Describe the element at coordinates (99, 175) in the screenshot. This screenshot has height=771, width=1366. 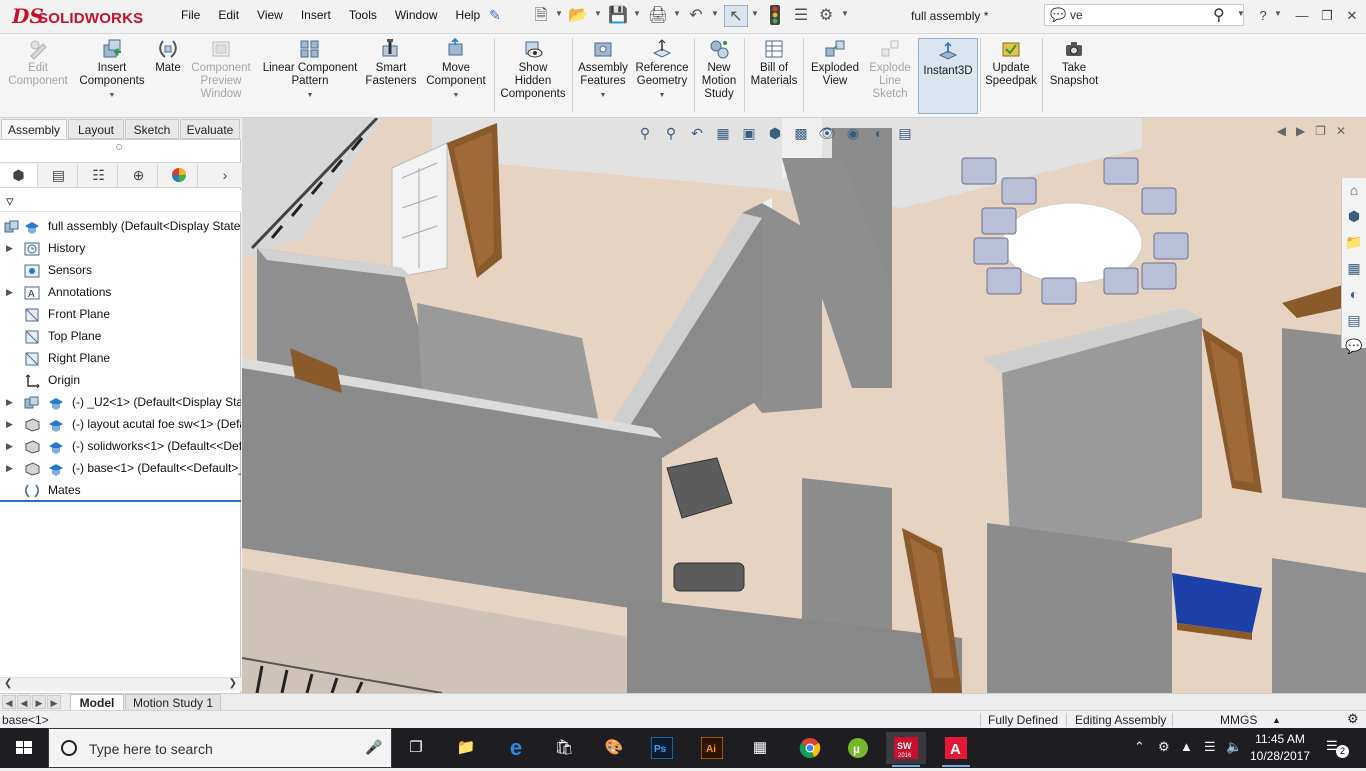
I see `configurationmanager-tab-icon: ☷` at that location.